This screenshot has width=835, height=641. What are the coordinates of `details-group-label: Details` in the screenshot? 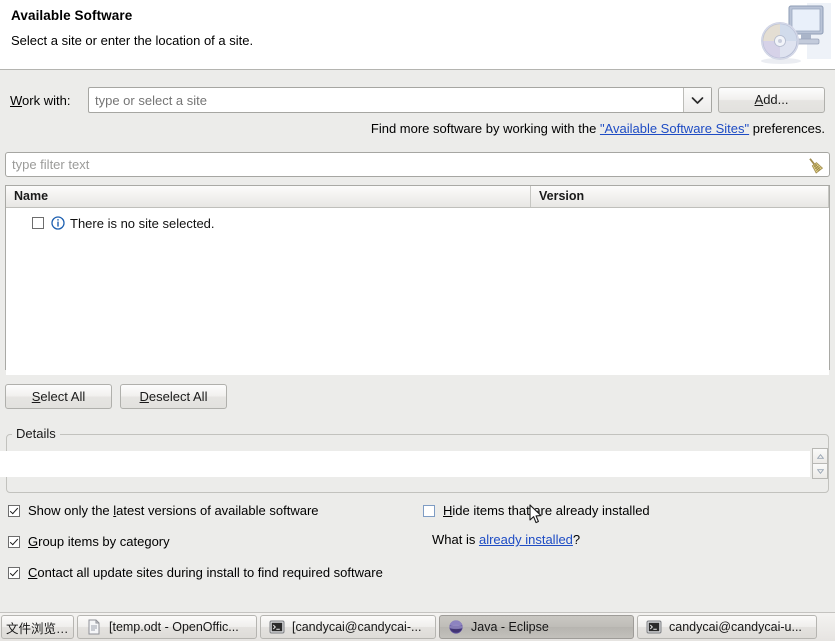 It's located at (36, 433).